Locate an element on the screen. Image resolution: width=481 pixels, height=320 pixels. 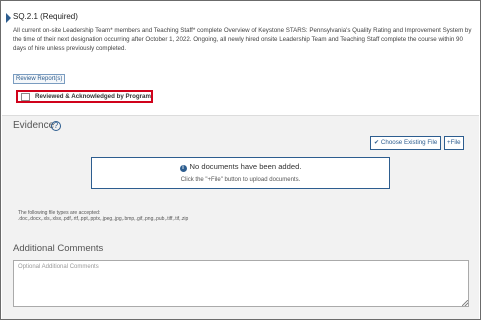
acknowledge-checkbox is located at coordinates (25, 97).